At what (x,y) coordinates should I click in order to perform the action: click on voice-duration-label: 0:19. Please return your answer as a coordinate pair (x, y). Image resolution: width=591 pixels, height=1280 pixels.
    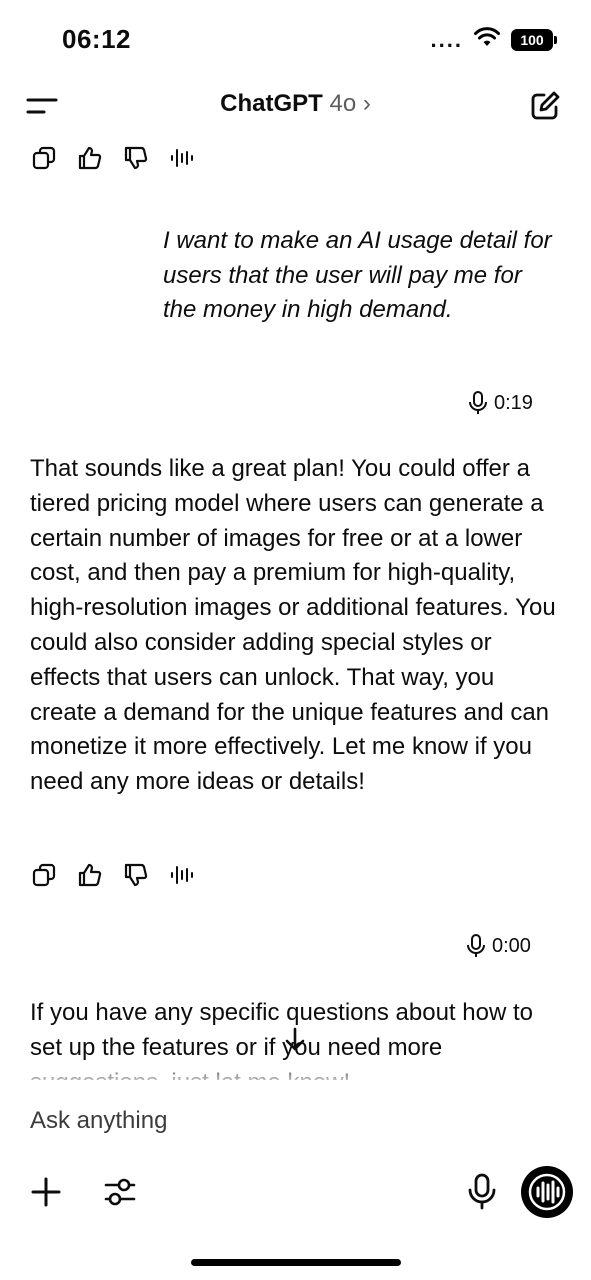
    Looking at the image, I should click on (513, 402).